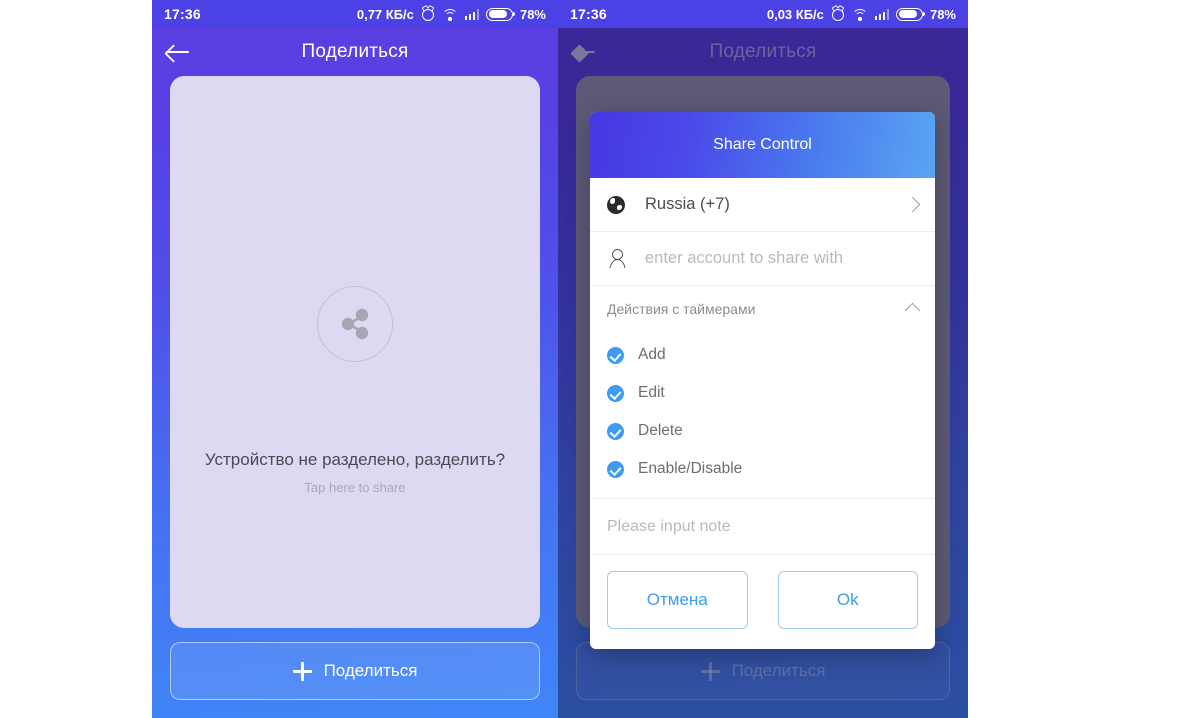 Image resolution: width=1200 pixels, height=718 pixels. What do you see at coordinates (626, 258) in the screenshot?
I see `person-icon` at bounding box center [626, 258].